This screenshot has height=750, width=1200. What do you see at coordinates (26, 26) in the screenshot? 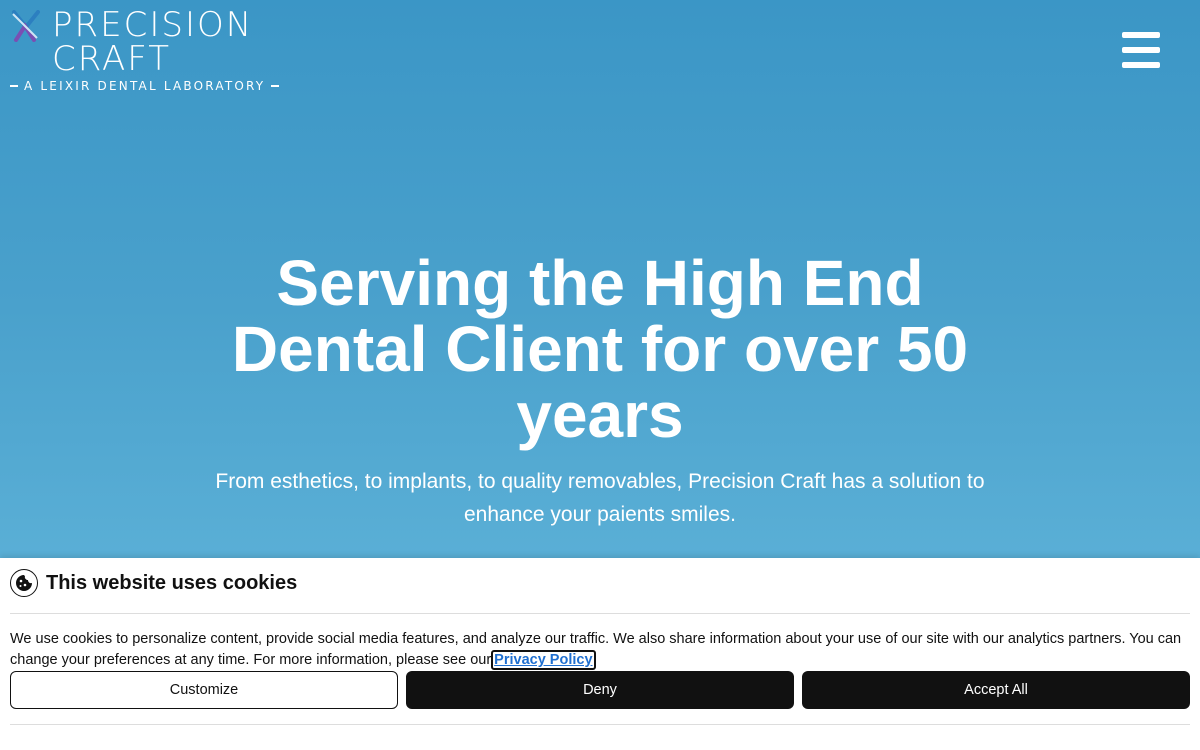
I see `tooth-logo-icon` at bounding box center [26, 26].